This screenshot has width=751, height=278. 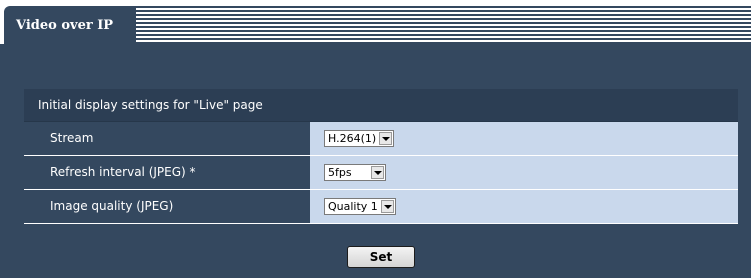 What do you see at coordinates (381, 257) in the screenshot?
I see `set-button: Set` at bounding box center [381, 257].